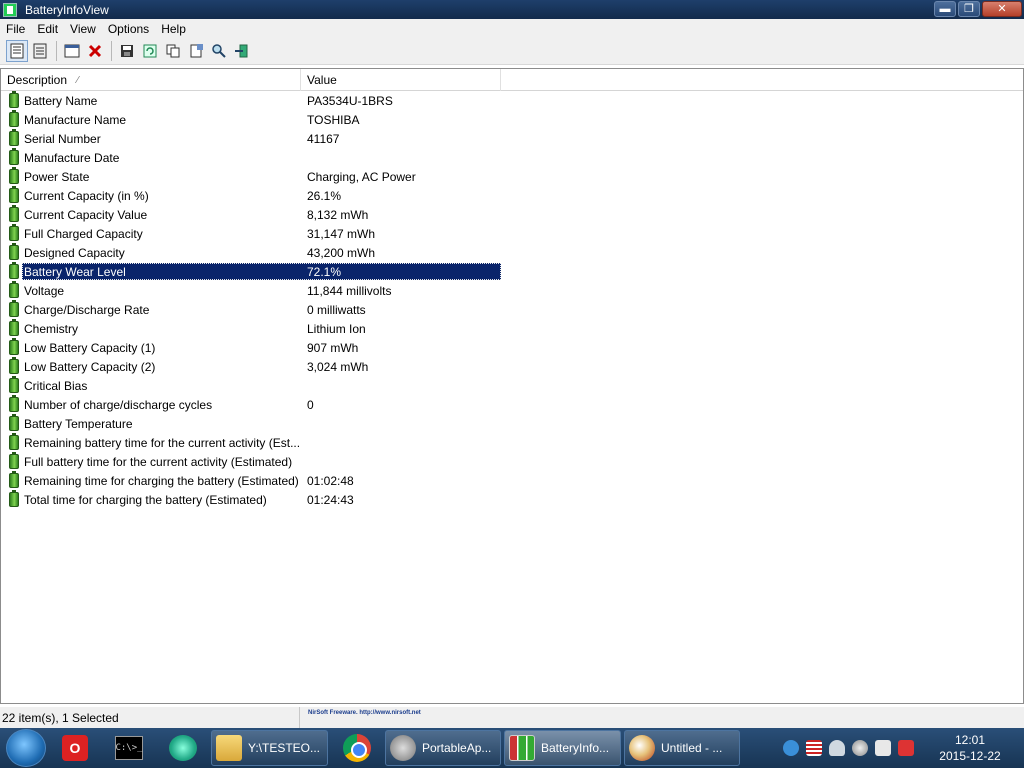  Describe the element at coordinates (72, 51) in the screenshot. I see `battery-log-button` at that location.